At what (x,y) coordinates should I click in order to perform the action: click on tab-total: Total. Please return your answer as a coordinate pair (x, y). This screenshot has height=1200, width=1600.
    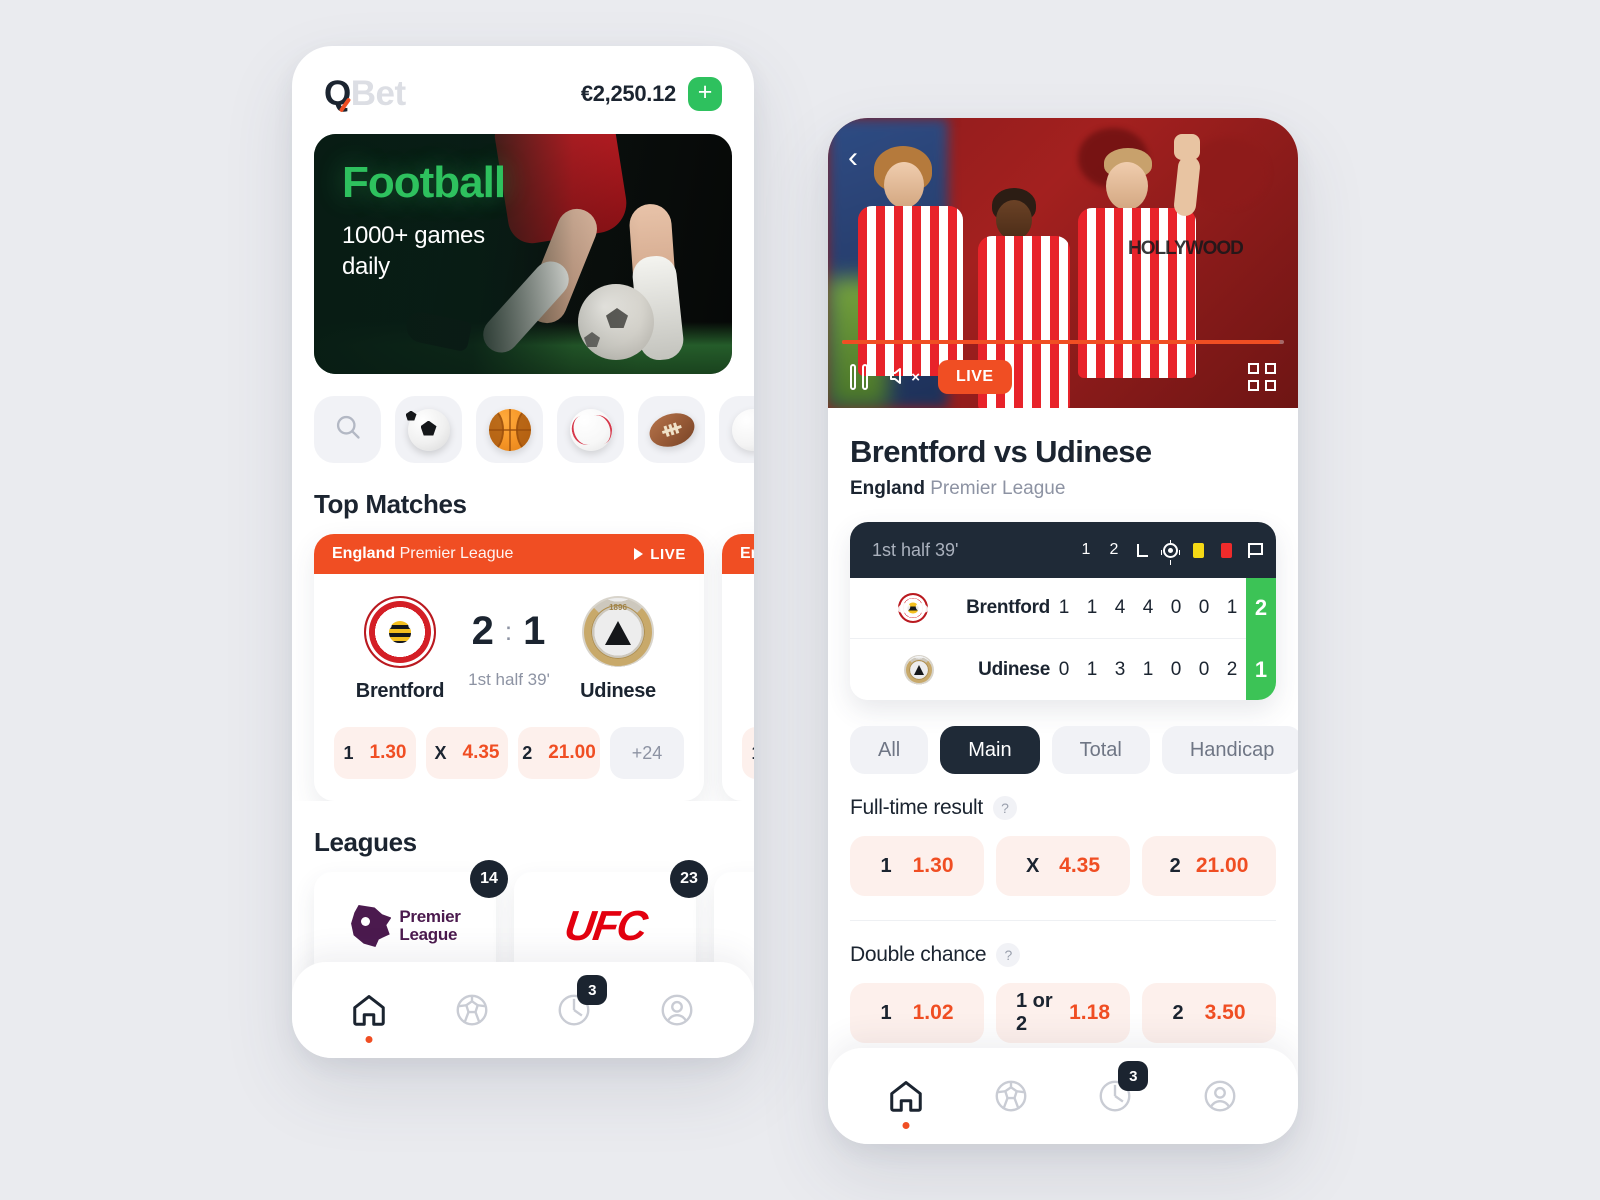
    Looking at the image, I should click on (1100, 750).